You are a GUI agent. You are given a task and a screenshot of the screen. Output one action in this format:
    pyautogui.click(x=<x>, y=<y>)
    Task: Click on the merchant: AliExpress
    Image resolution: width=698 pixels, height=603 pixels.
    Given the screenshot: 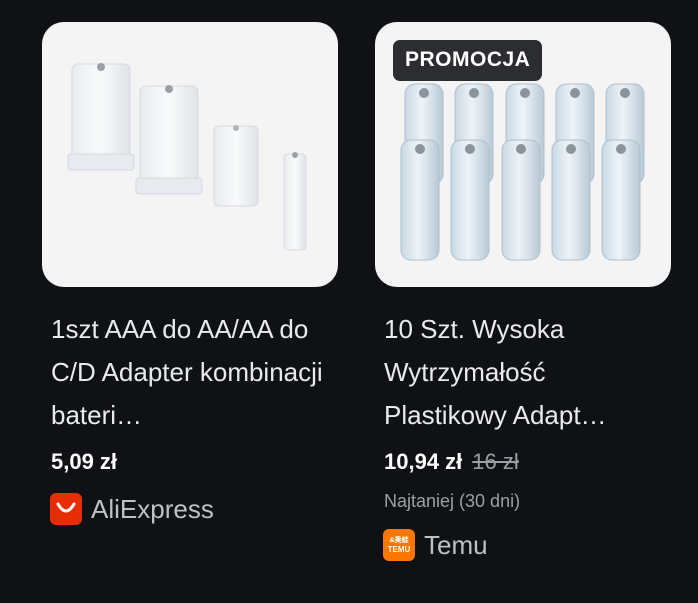 What is the action you would take?
    pyautogui.click(x=194, y=509)
    